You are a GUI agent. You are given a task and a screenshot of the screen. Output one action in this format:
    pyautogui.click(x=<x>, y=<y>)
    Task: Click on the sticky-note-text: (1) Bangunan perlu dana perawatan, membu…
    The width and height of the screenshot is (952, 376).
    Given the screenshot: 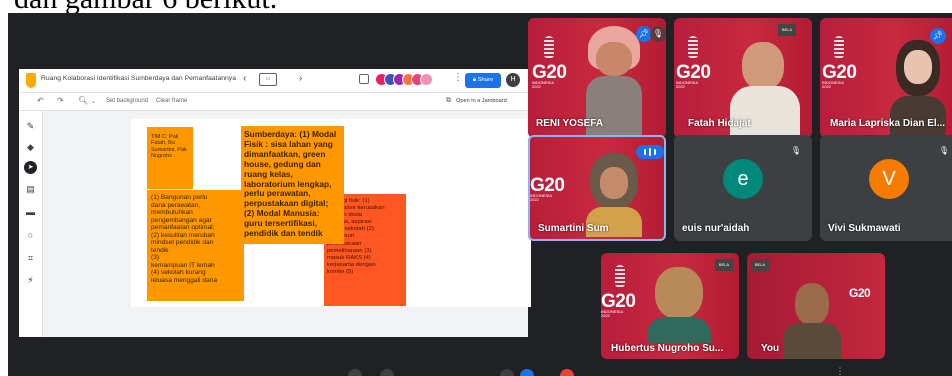 What is the action you would take?
    pyautogui.click(x=184, y=239)
    